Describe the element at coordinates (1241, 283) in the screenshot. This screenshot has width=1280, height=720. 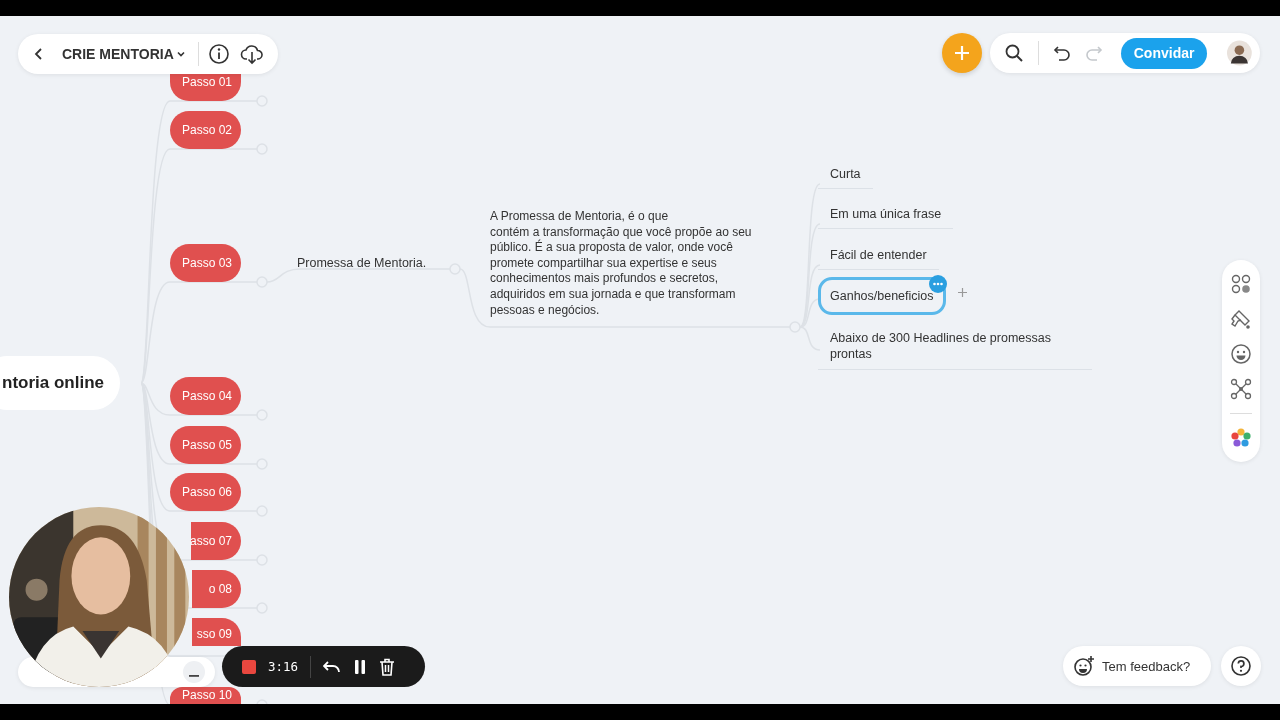
I see `layout-icon` at that location.